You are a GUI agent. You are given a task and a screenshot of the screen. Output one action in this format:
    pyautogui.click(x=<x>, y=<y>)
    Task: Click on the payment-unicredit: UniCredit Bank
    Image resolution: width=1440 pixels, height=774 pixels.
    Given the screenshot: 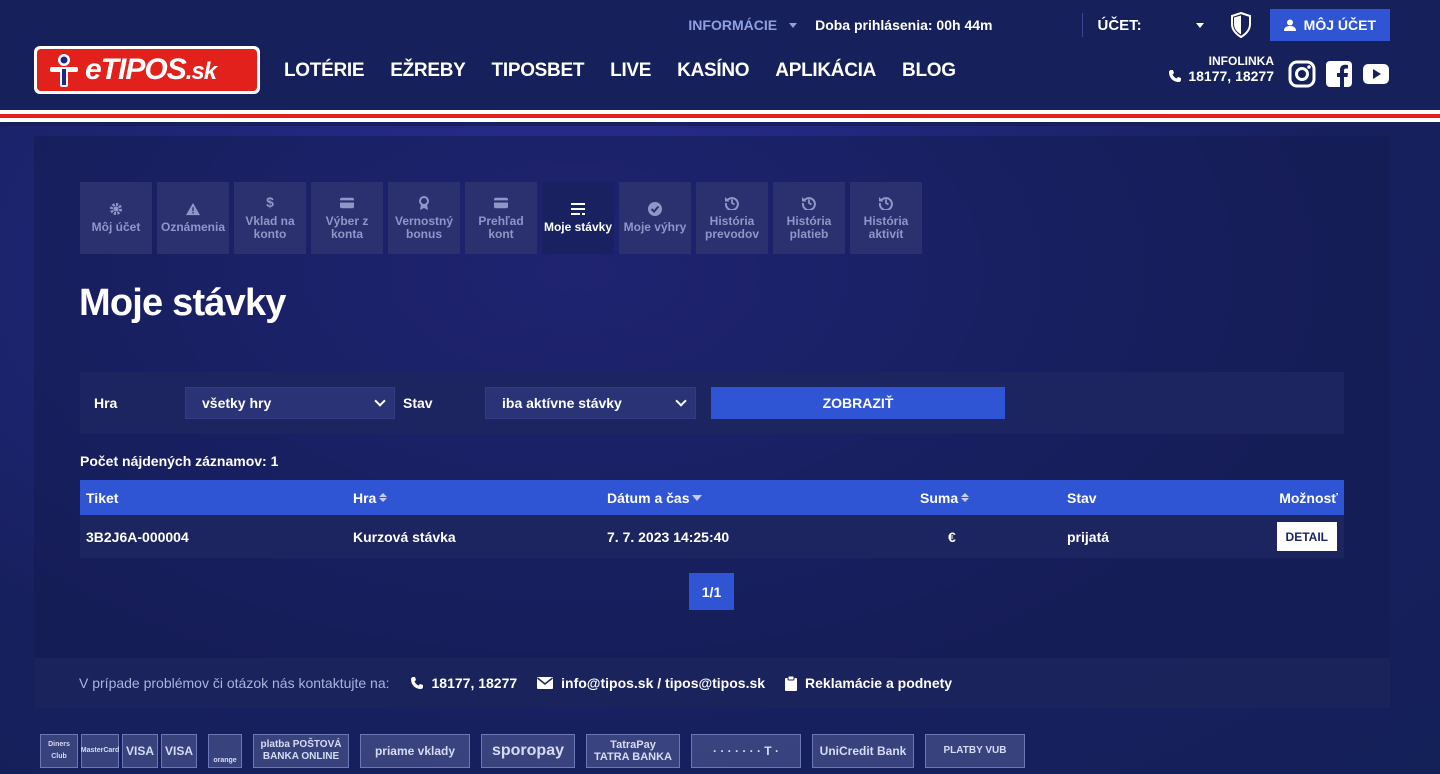 What is the action you would take?
    pyautogui.click(x=863, y=751)
    